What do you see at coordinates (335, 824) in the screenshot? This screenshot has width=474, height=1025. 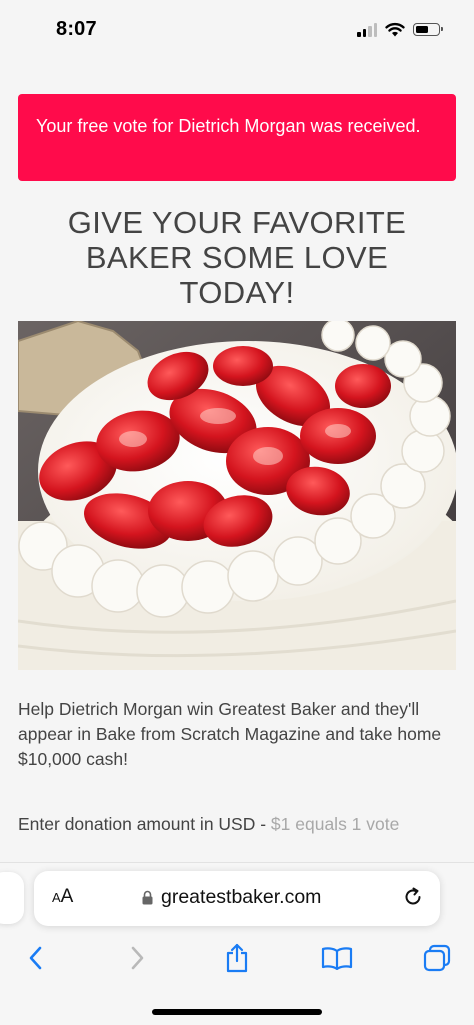 I see `donation-hint: $1 equals 1 vote` at bounding box center [335, 824].